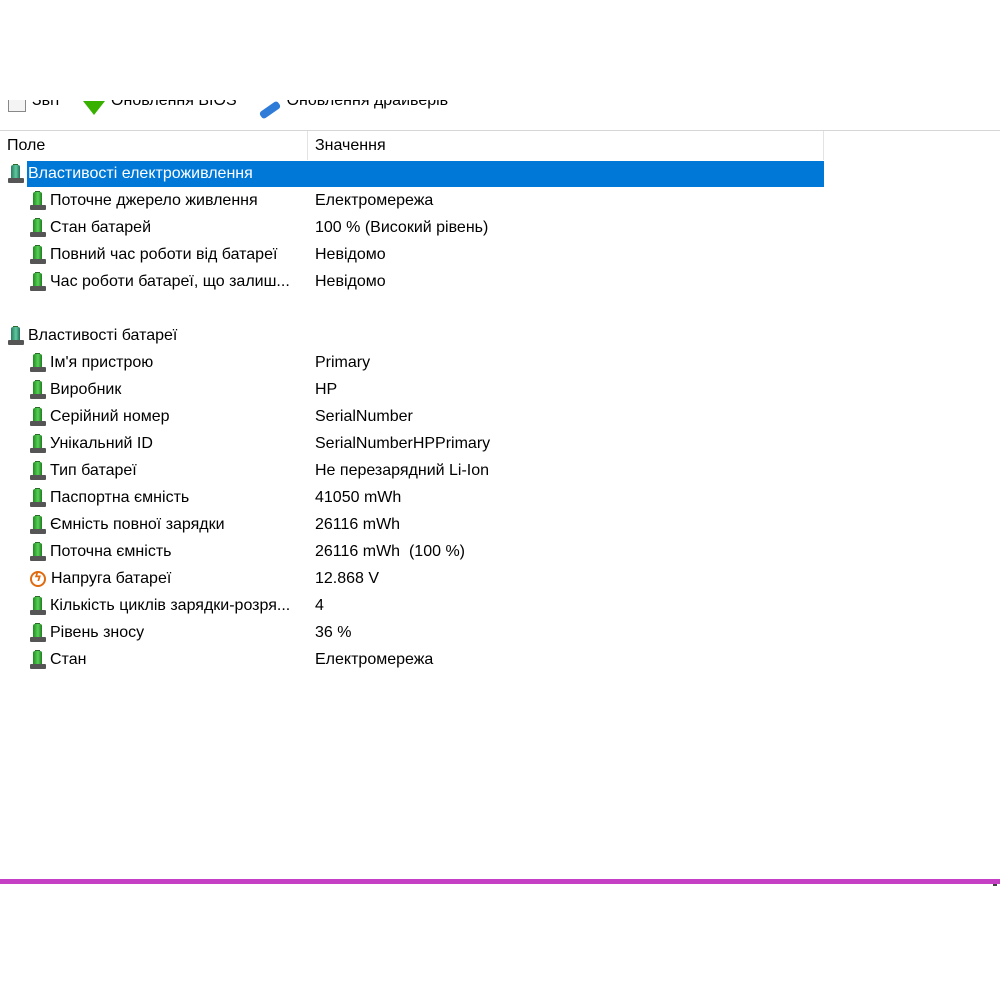 The height and width of the screenshot is (1000, 1000). Describe the element at coordinates (500, 659) in the screenshot. I see `list-item: Стан Електромережа` at that location.